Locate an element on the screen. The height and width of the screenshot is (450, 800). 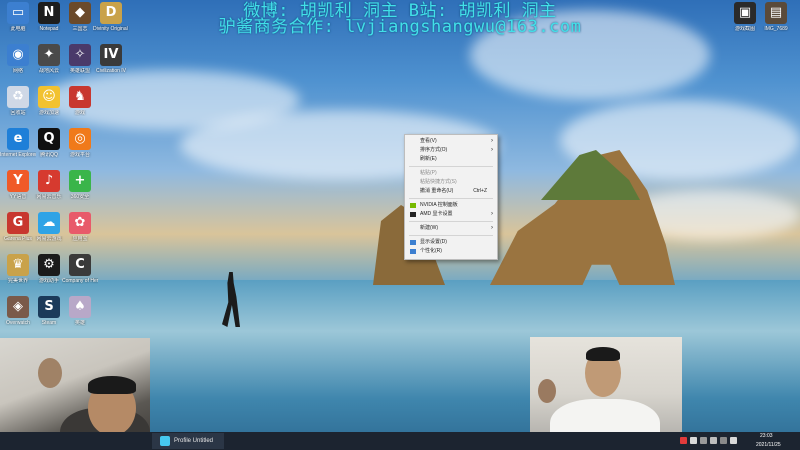
desktop-icon-label: 360安全 is located at coordinates (80, 197).